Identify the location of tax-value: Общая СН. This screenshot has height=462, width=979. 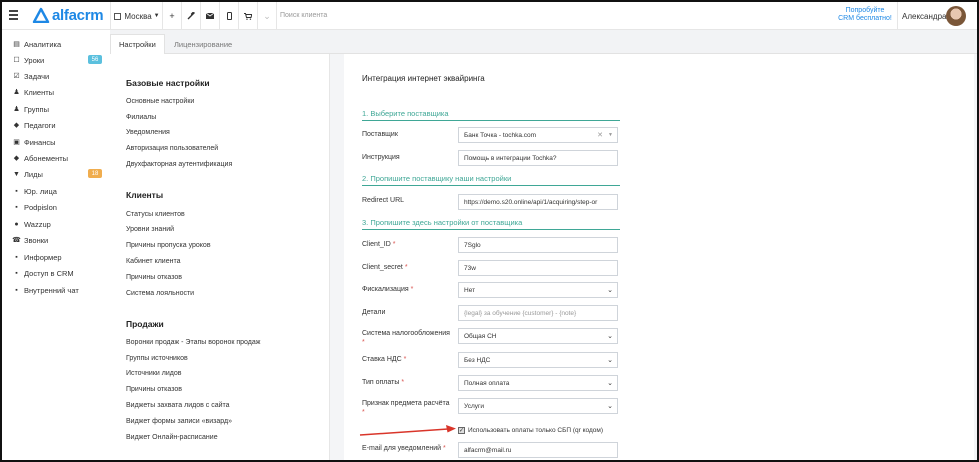
(480, 336).